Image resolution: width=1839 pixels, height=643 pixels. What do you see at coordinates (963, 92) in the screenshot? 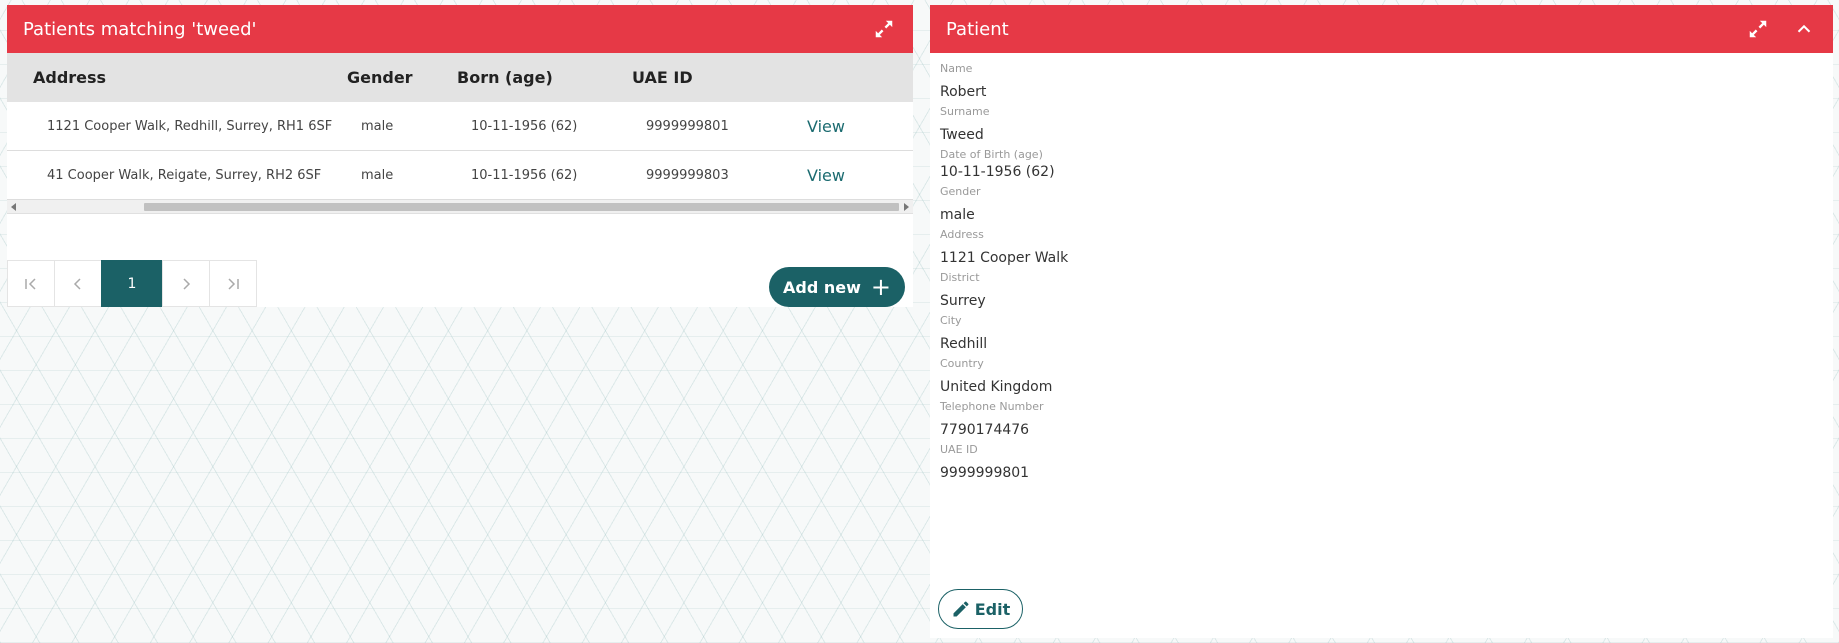
I see `field-value: Robert` at bounding box center [963, 92].